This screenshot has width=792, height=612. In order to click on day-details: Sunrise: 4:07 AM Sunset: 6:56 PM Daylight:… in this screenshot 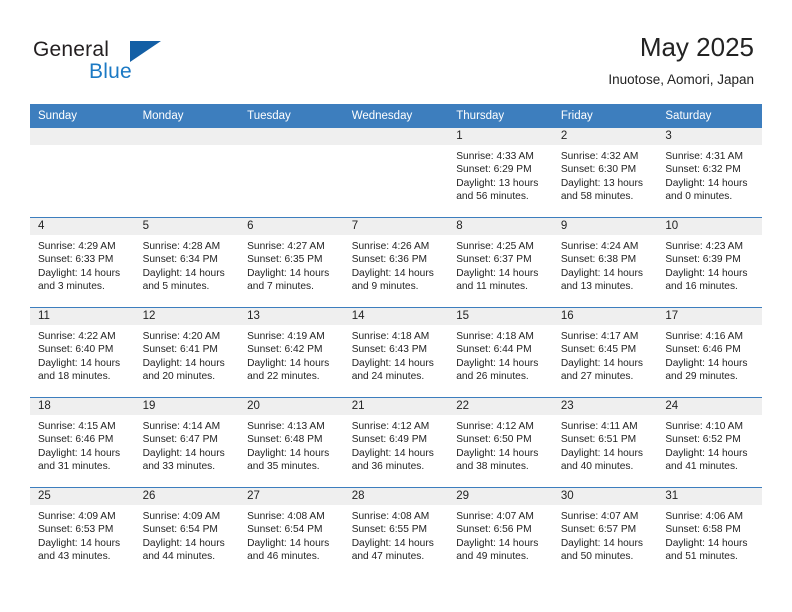, I will do `click(500, 534)`.